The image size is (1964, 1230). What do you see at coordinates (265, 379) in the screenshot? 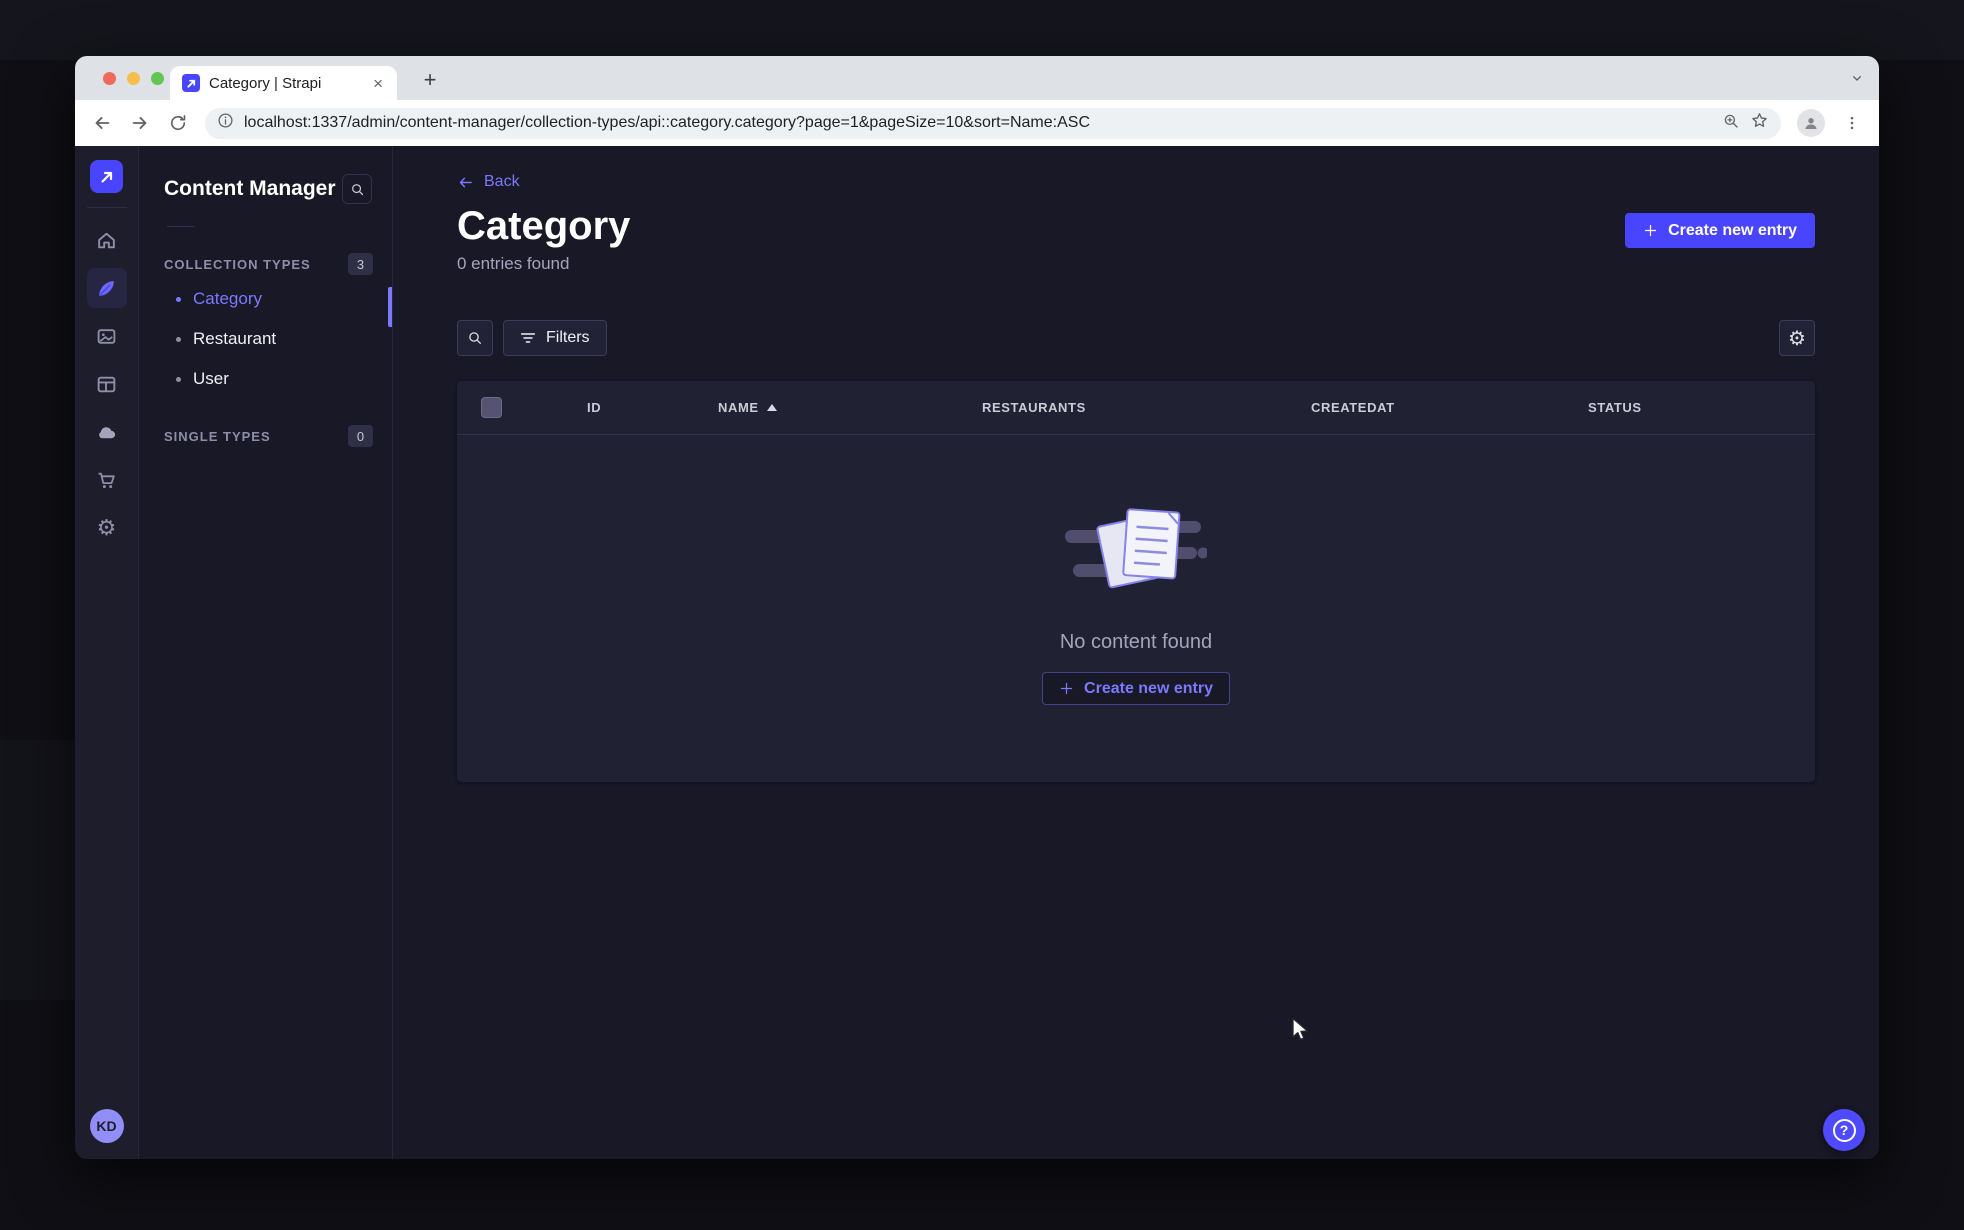
I see `subnav-item-user: User` at bounding box center [265, 379].